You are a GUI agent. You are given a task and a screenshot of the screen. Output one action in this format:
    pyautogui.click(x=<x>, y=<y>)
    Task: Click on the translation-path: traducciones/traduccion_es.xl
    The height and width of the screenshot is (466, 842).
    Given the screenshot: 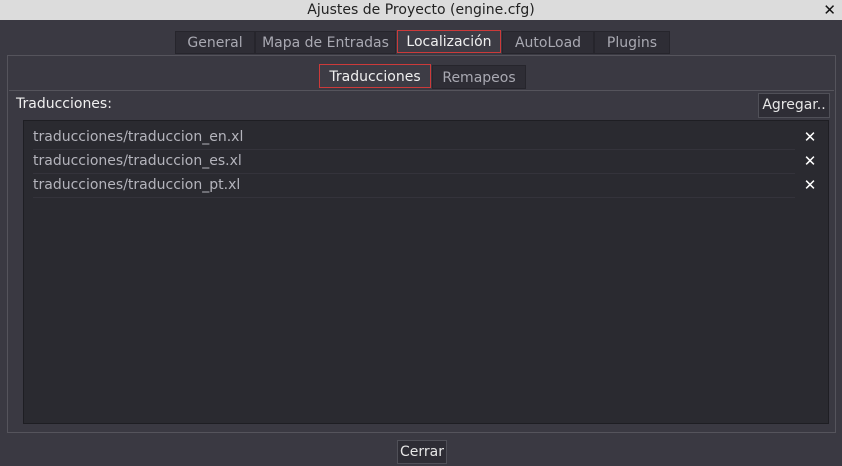 What is the action you would take?
    pyautogui.click(x=137, y=161)
    